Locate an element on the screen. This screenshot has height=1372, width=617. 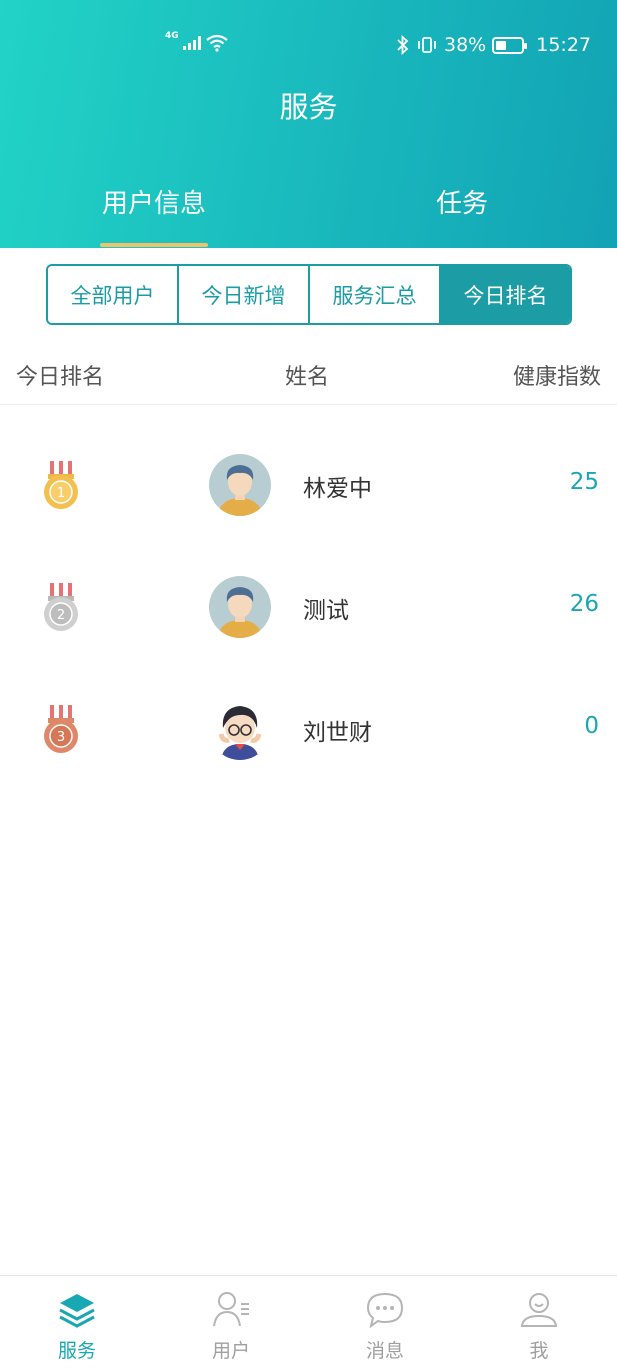
signal-icon is located at coordinates (191, 43).